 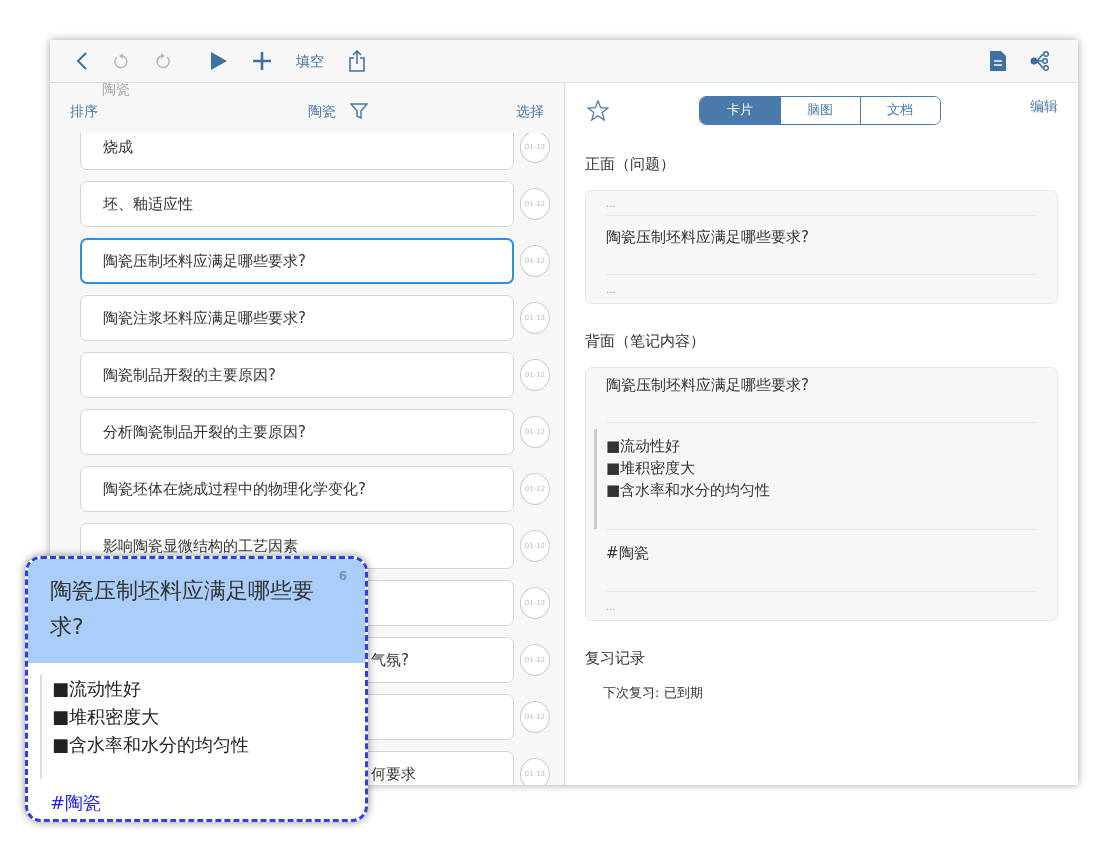 What do you see at coordinates (1044, 106) in the screenshot?
I see `edit-link: 编辑` at bounding box center [1044, 106].